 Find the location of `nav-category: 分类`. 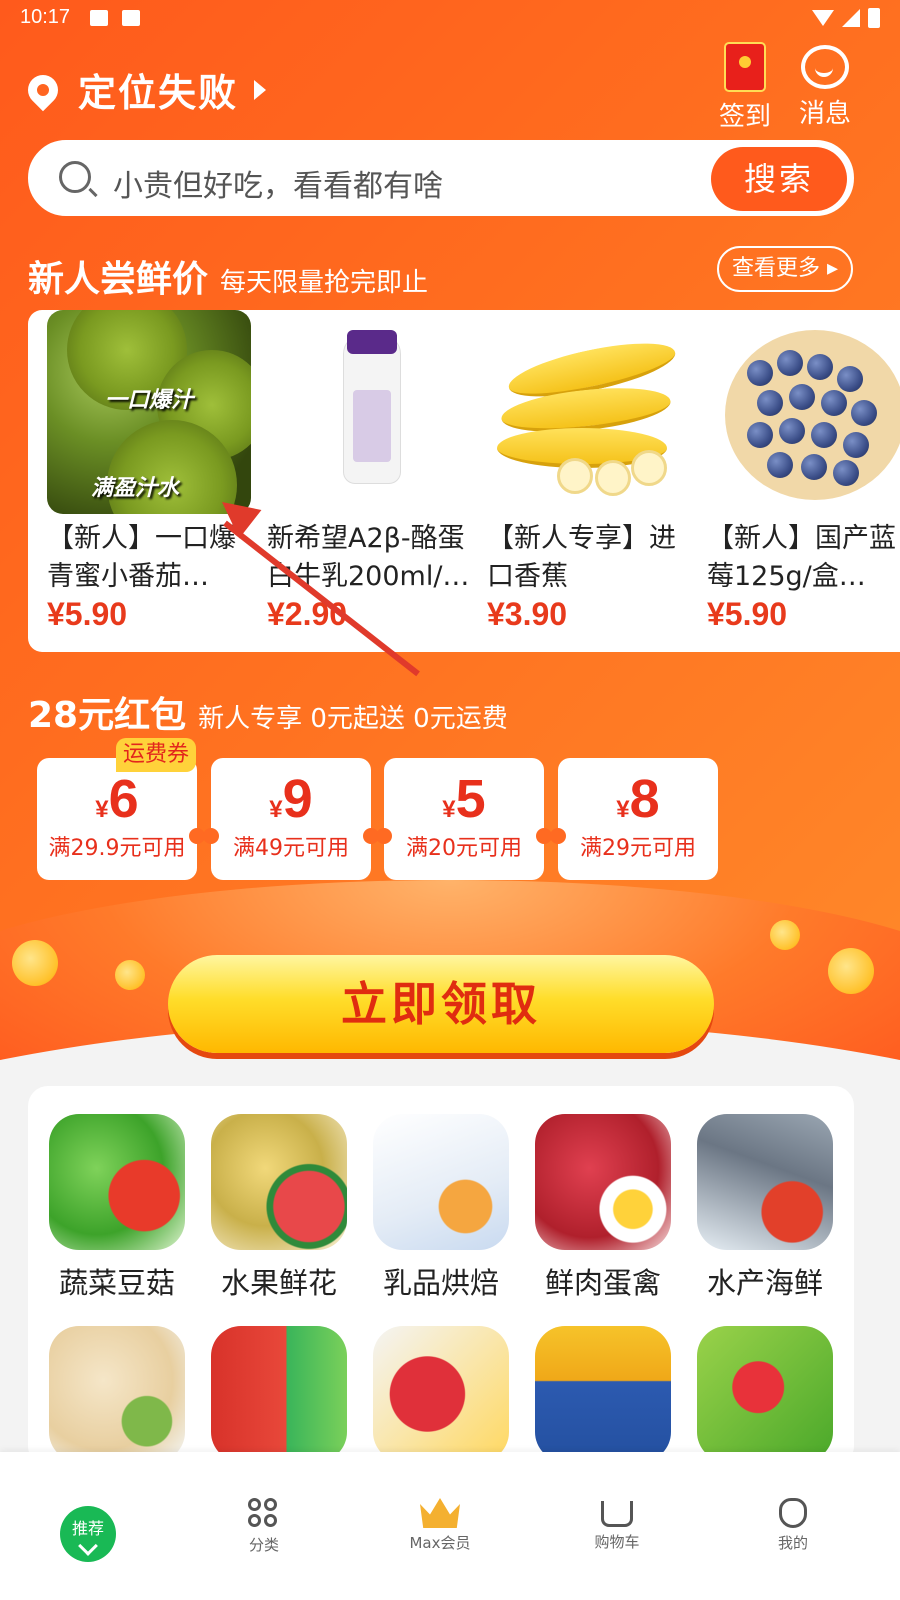

nav-category: 分类 is located at coordinates (264, 1526).